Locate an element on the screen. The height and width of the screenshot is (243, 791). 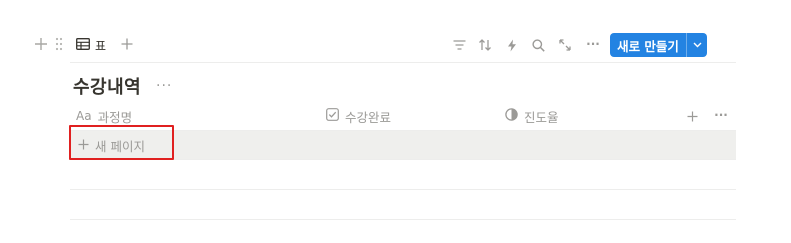
add-view-icon is located at coordinates (127, 44).